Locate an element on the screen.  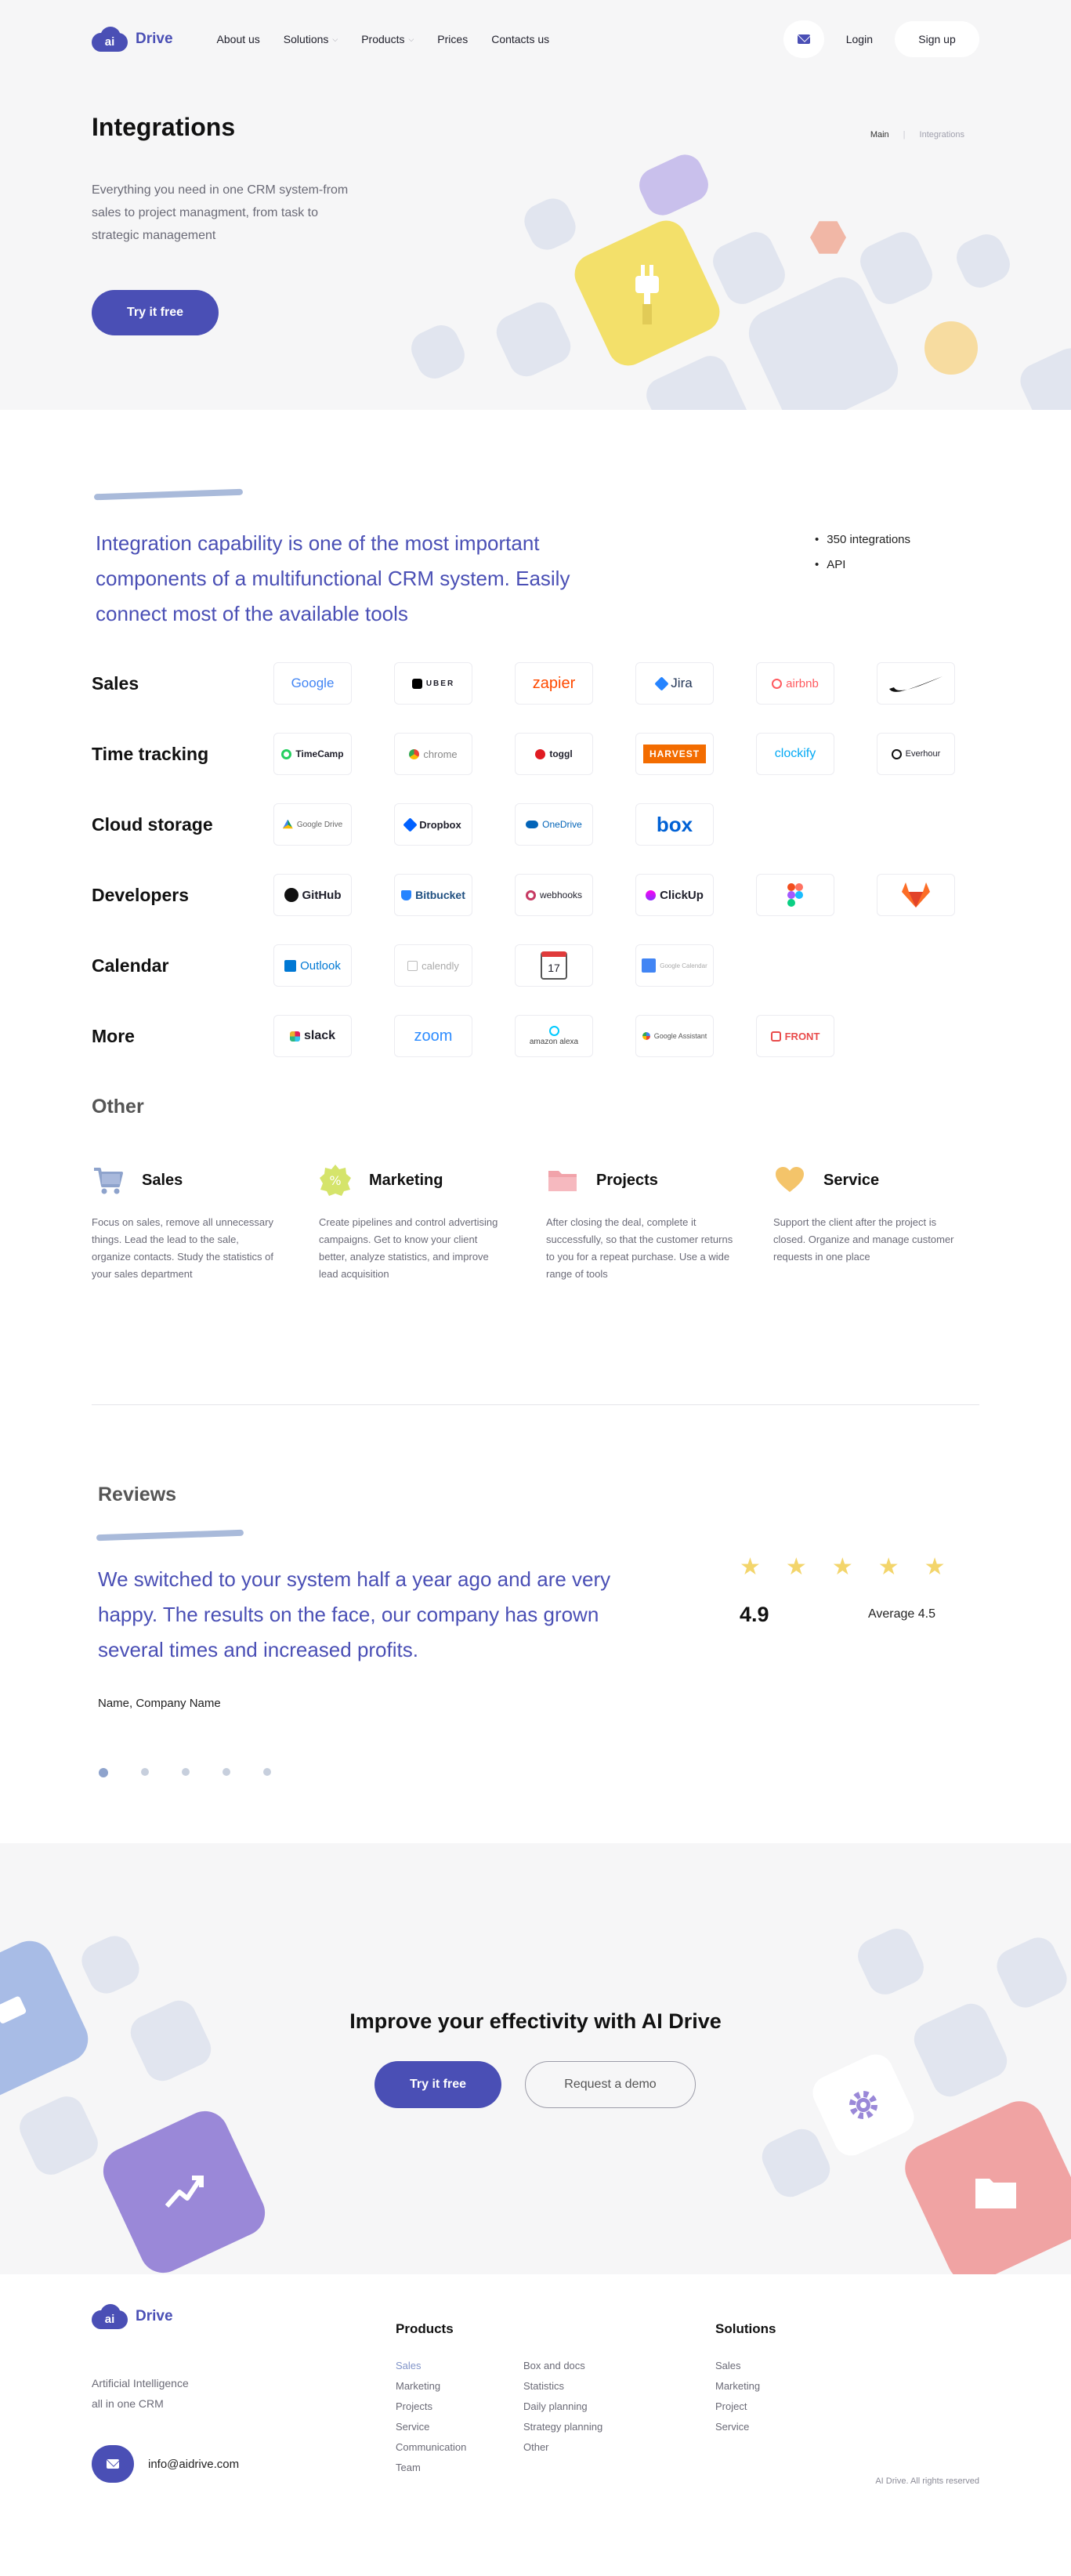
trend-up-icon is located at coordinates (184, 2192).